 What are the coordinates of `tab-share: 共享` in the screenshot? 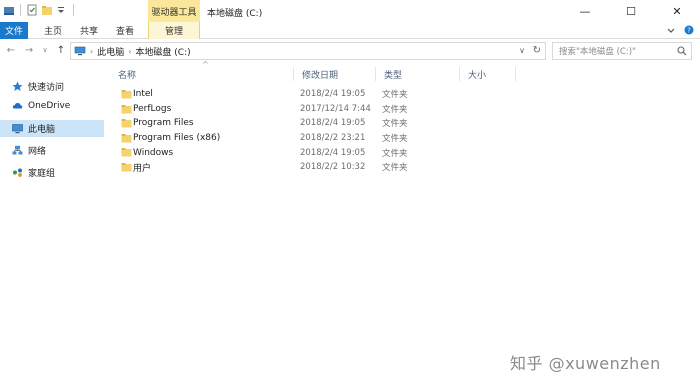 It's located at (89, 30).